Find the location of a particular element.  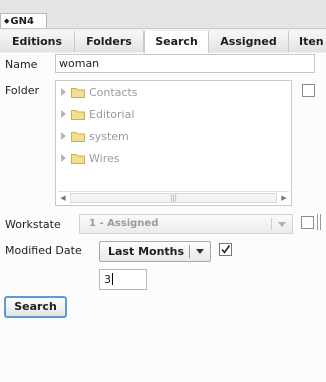

count-value: 3 is located at coordinates (107, 279).